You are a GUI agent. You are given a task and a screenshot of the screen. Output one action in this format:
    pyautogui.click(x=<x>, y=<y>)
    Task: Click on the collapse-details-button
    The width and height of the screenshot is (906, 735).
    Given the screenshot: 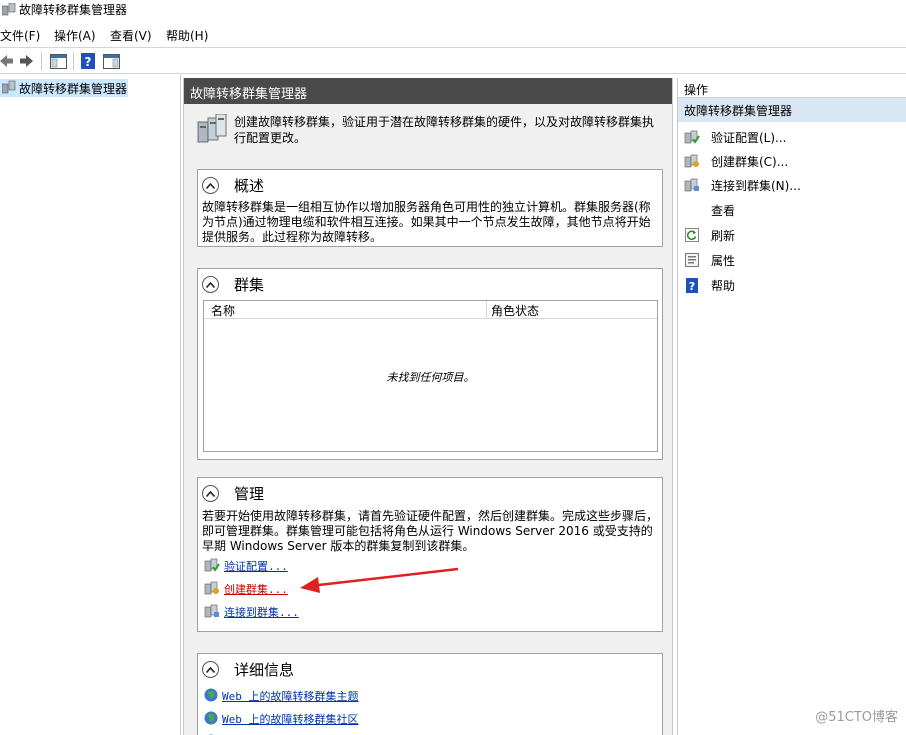 What is the action you would take?
    pyautogui.click(x=210, y=669)
    